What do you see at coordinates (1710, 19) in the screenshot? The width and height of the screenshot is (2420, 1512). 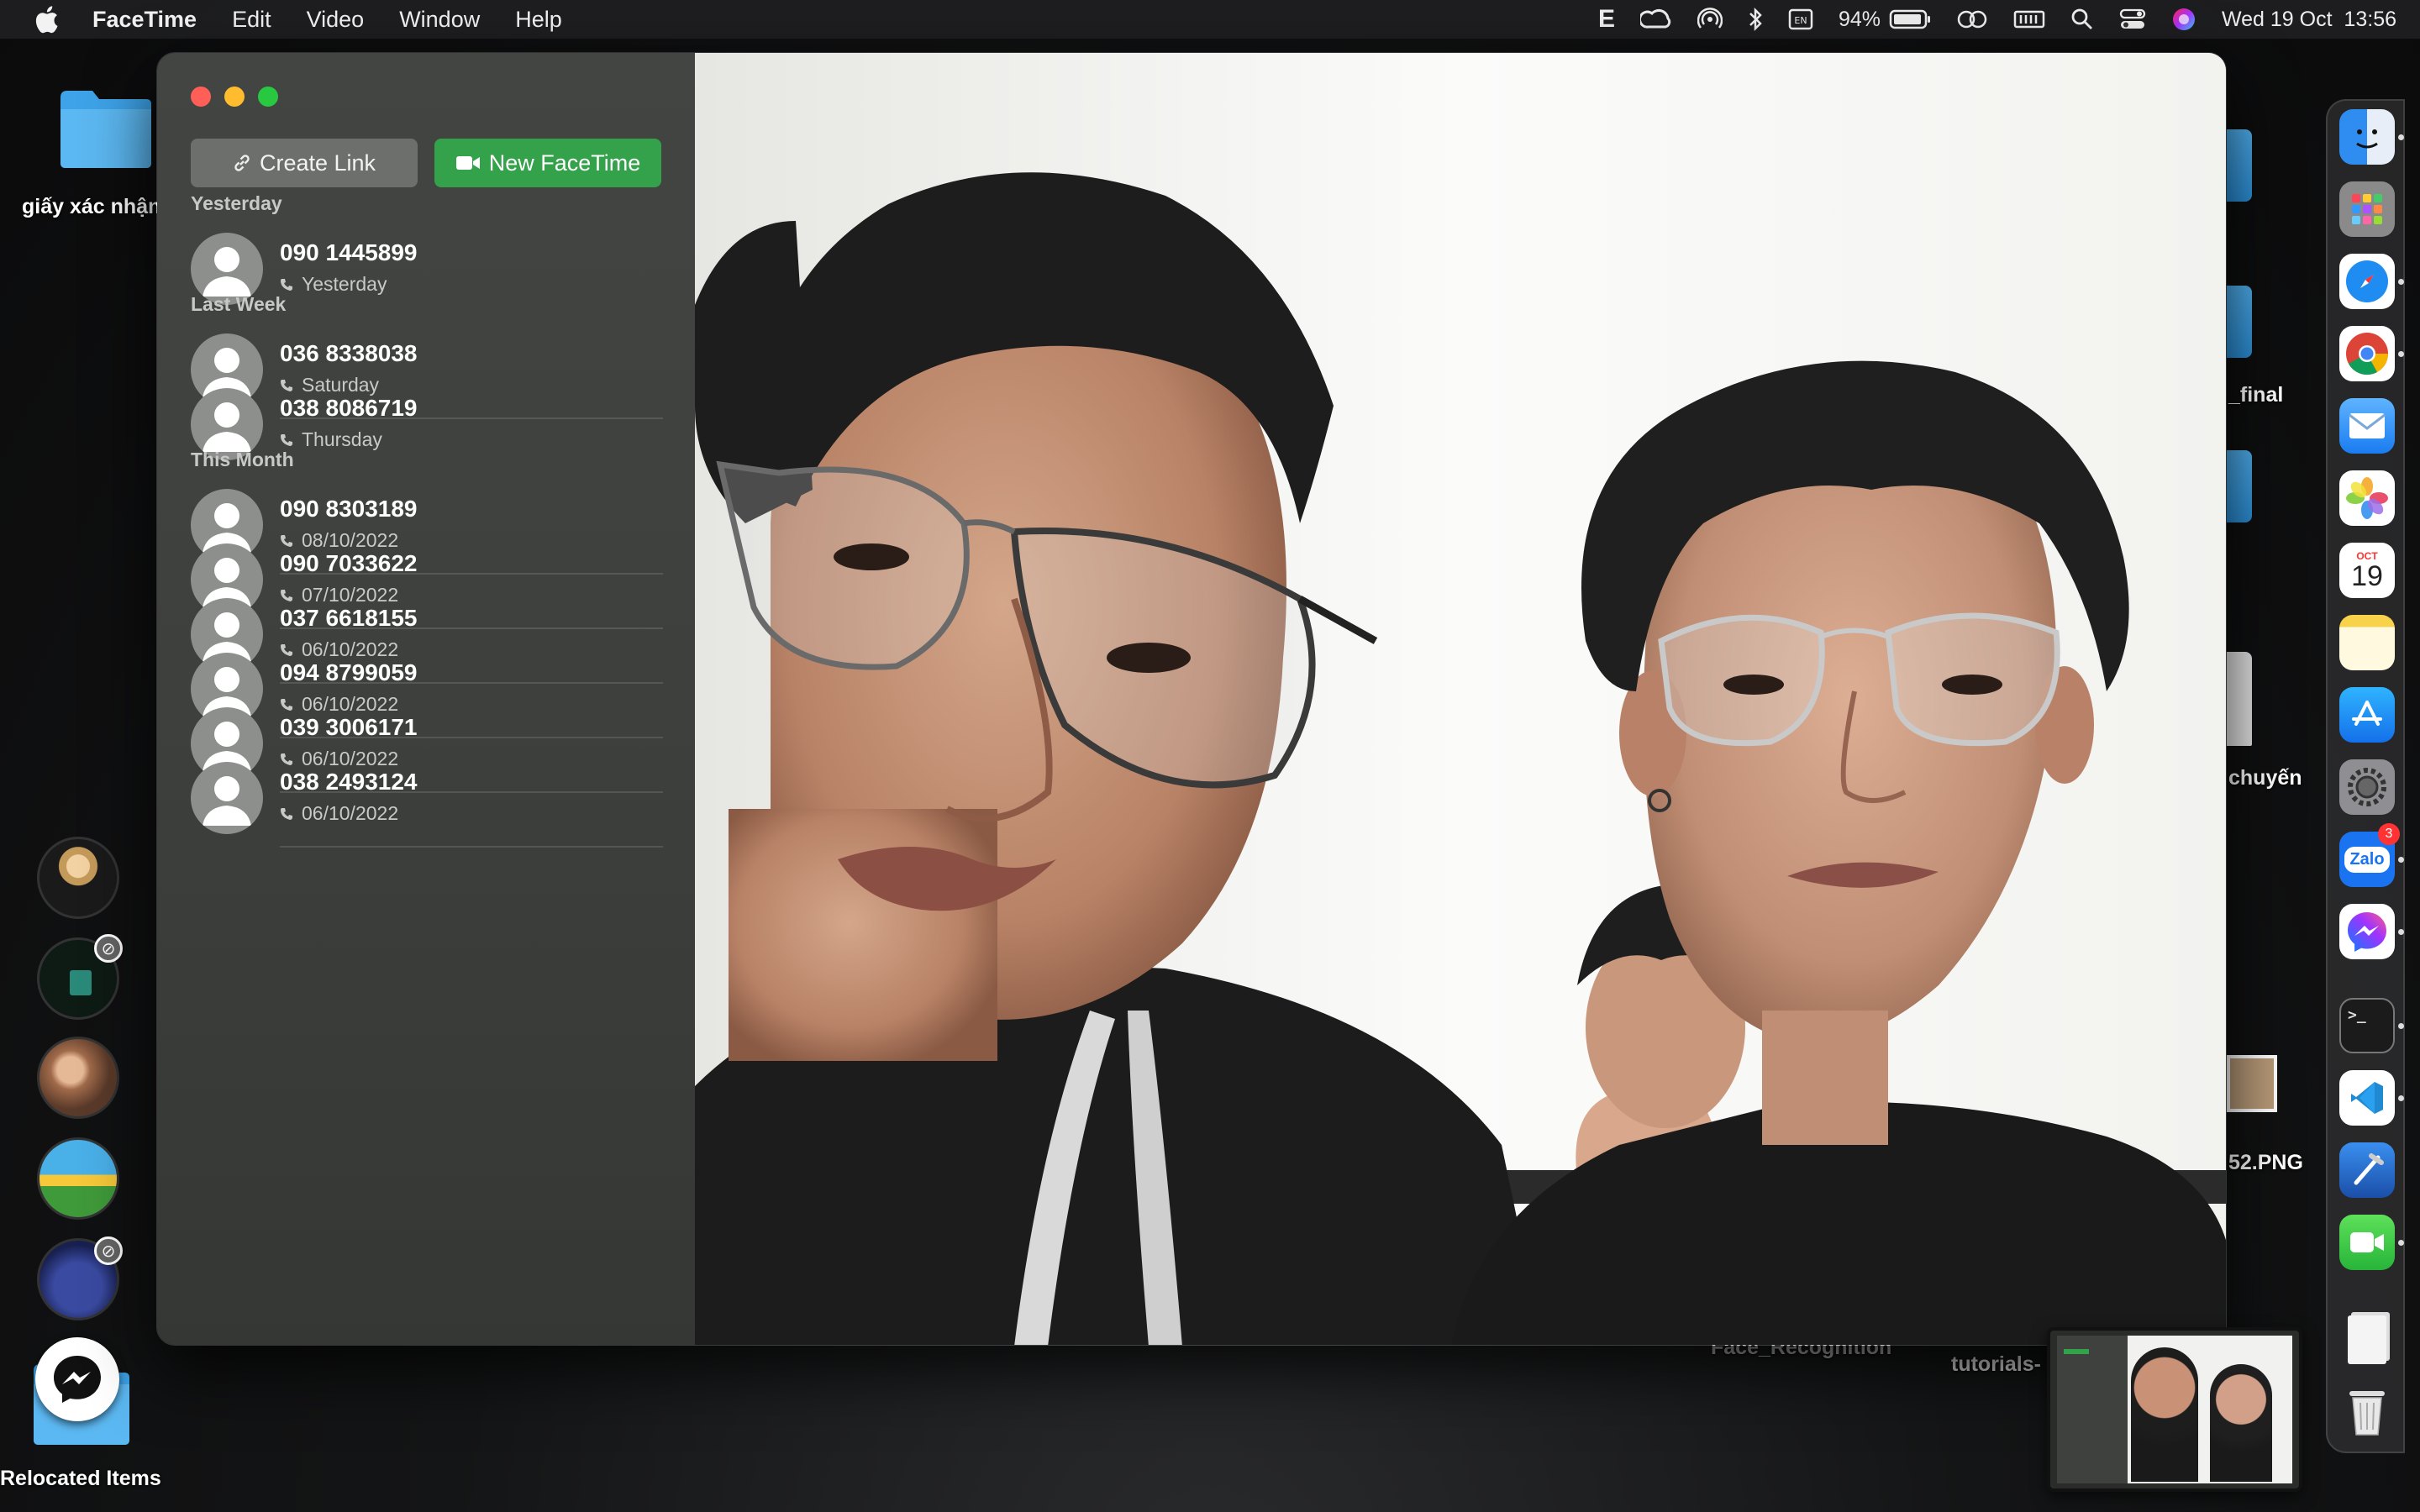 I see `airdrop-icon` at bounding box center [1710, 19].